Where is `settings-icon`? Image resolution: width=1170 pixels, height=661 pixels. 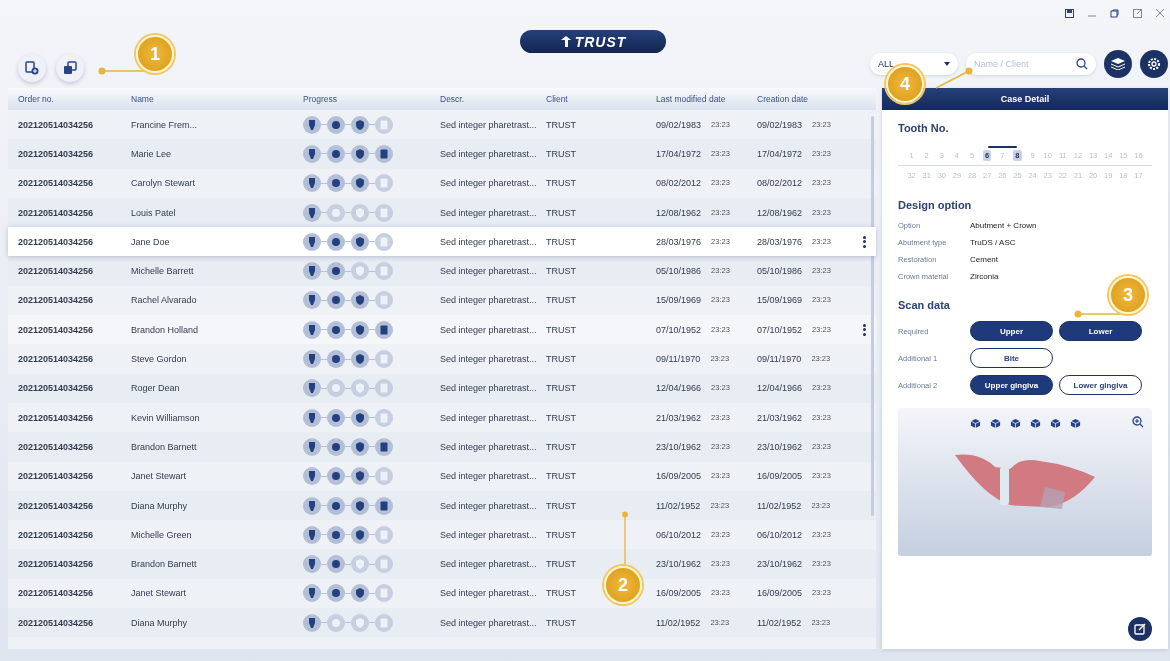 settings-icon is located at coordinates (1154, 64).